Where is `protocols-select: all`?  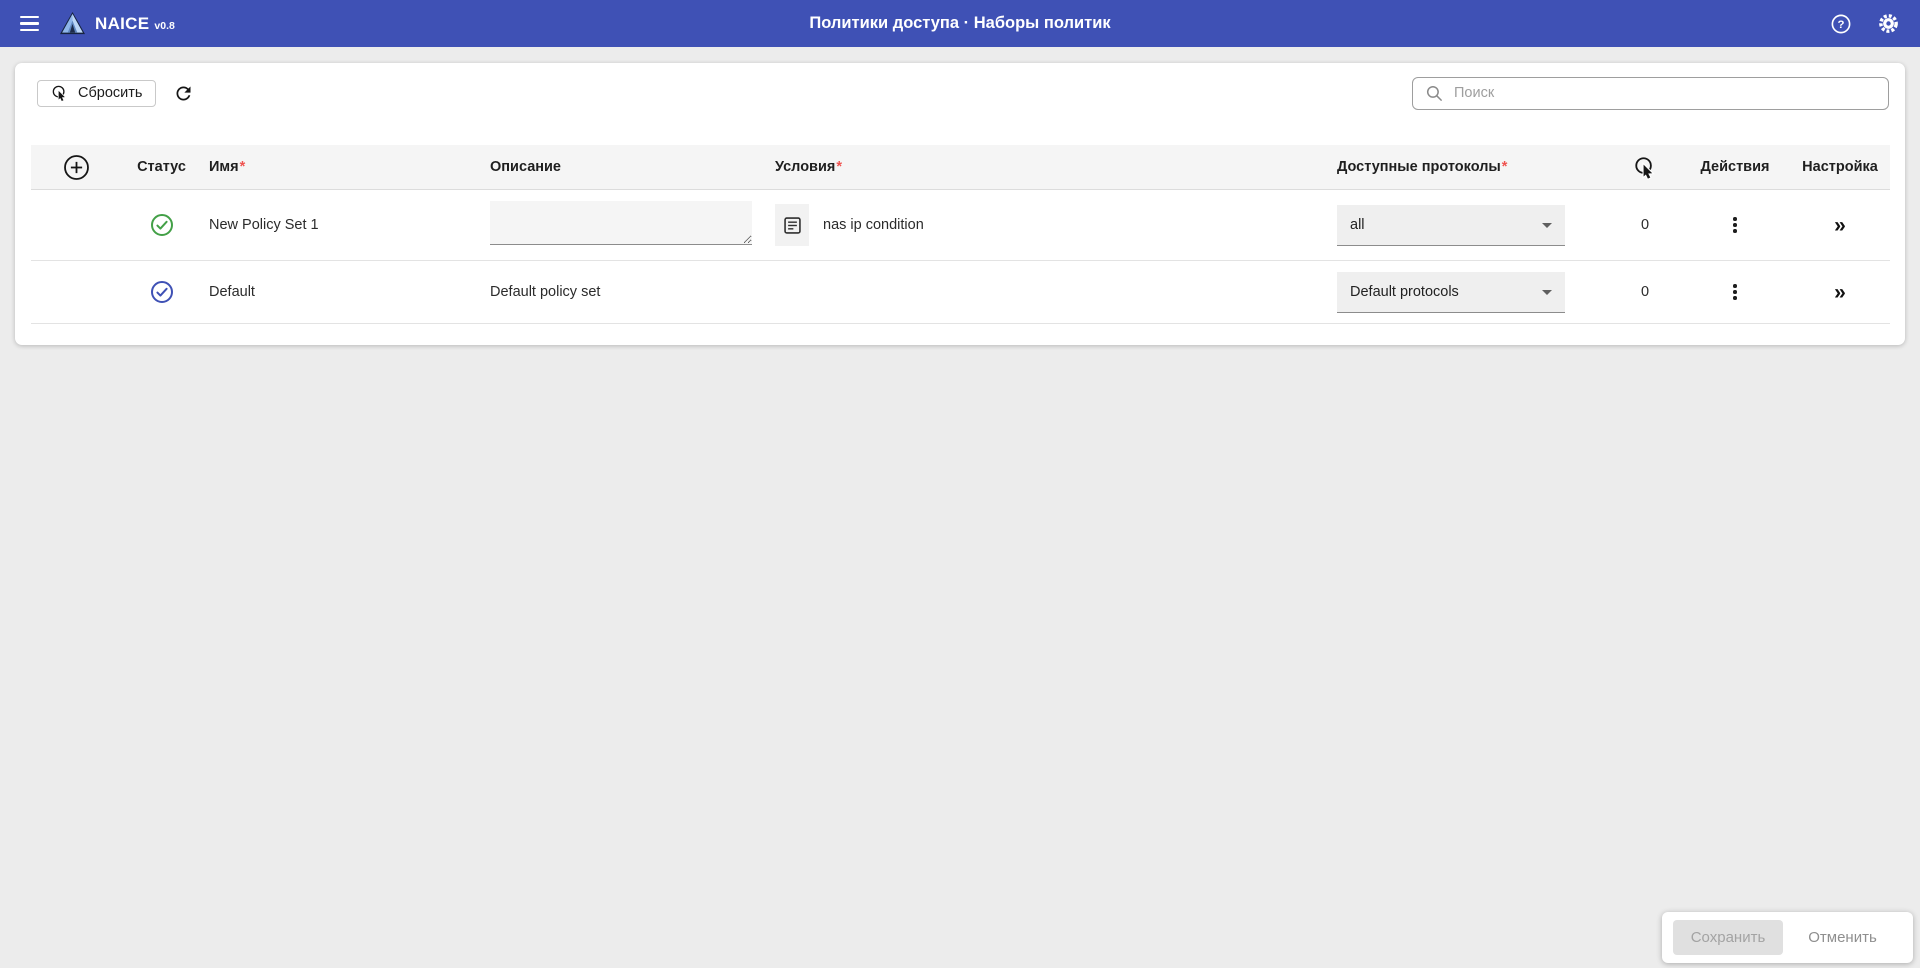 protocols-select: all is located at coordinates (1451, 225).